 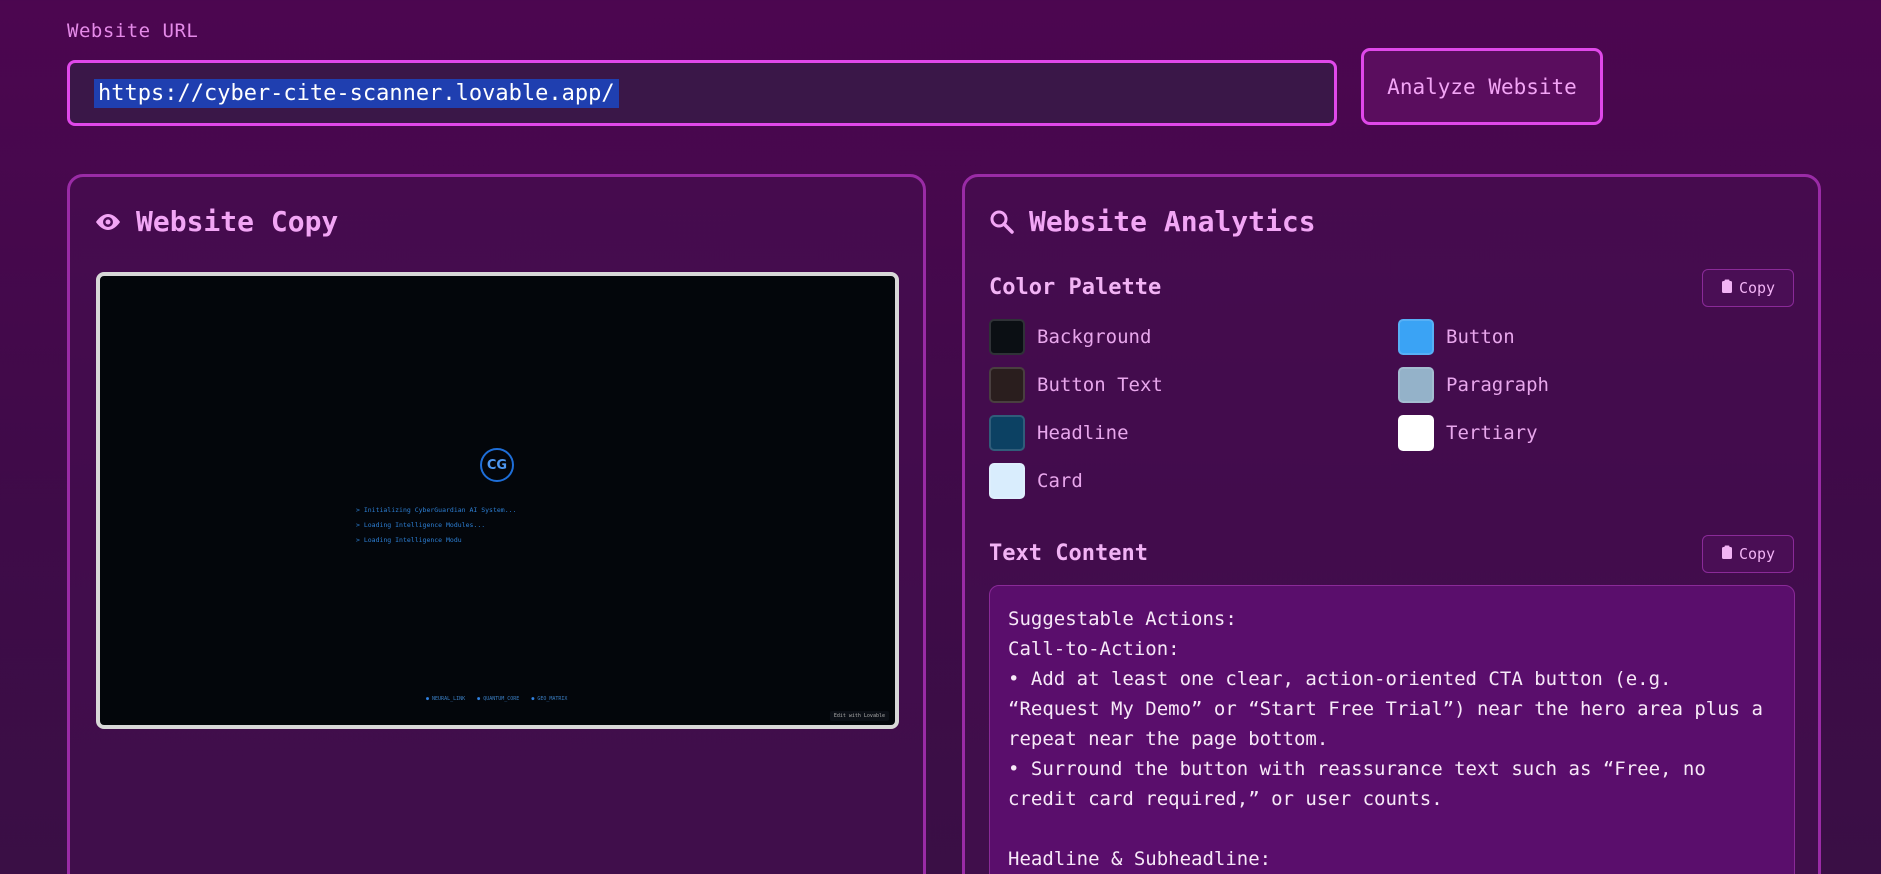 I want to click on palette-color-background: Background, so click(x=1070, y=337).